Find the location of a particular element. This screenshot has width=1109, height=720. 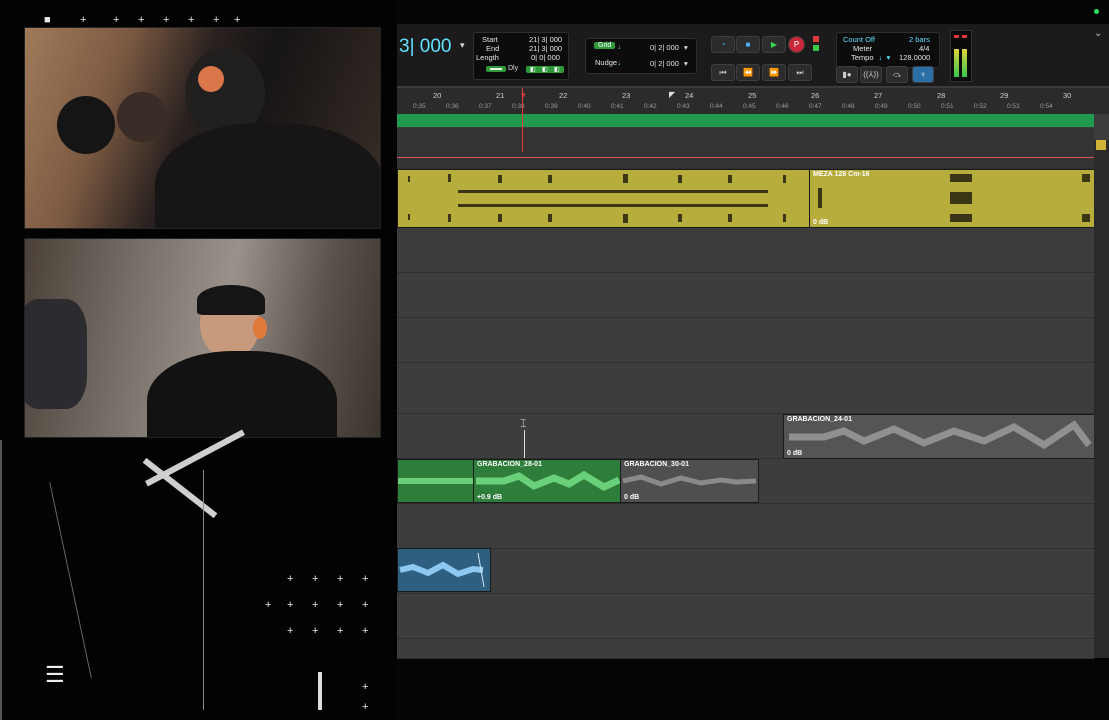

wait-for-note-icon: ▮● is located at coordinates (847, 74).